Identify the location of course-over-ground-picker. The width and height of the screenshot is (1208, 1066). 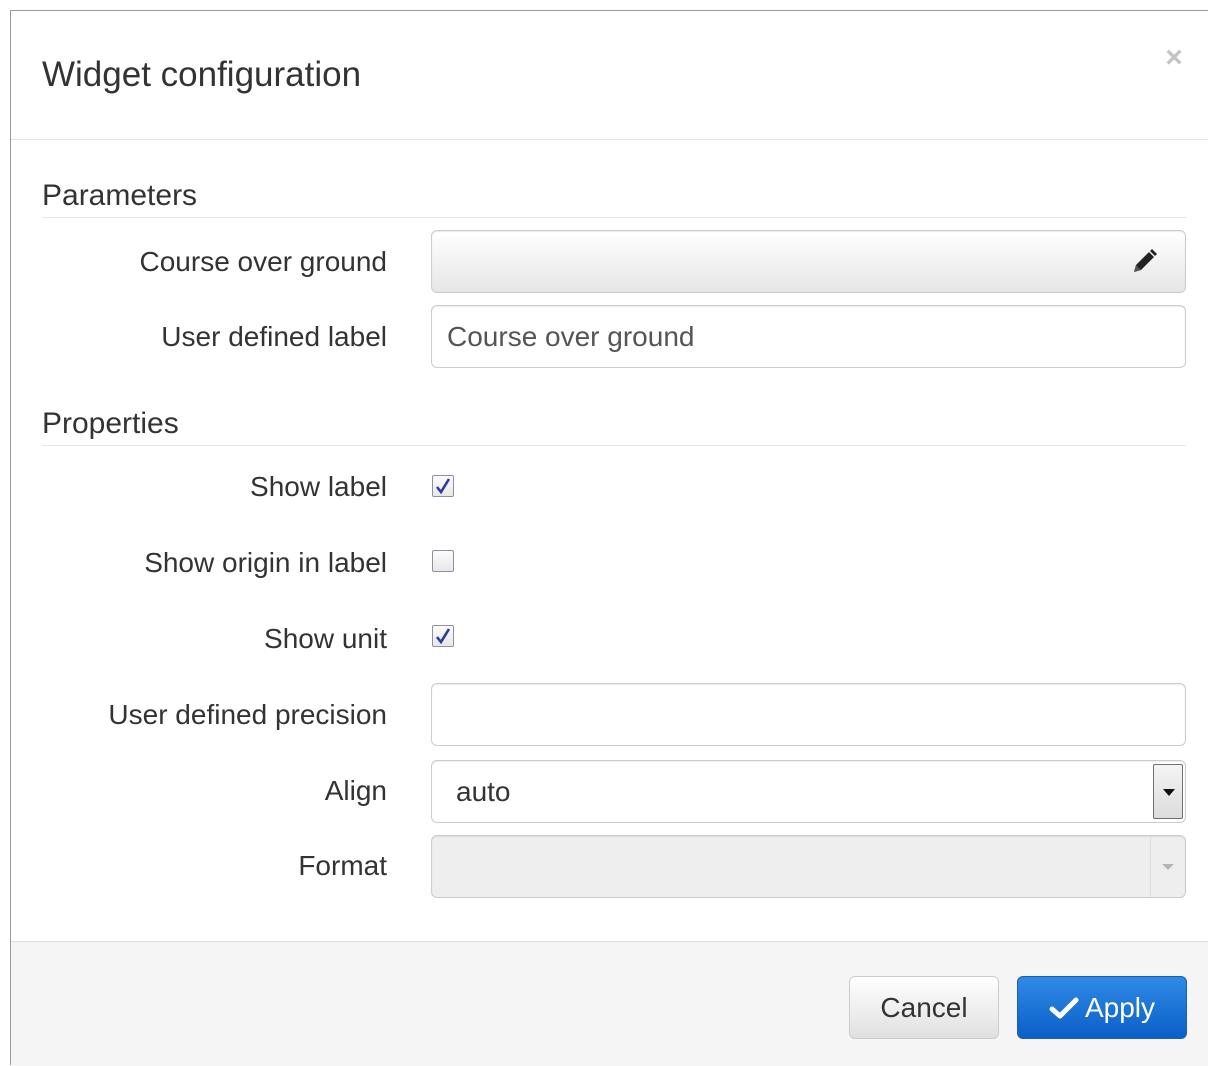
(808, 261).